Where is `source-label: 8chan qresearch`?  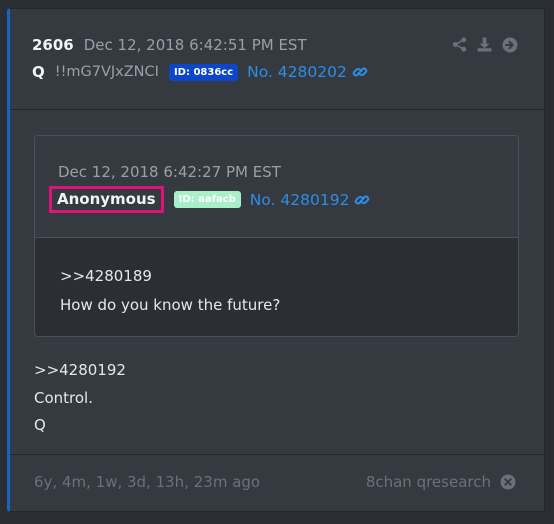 source-label: 8chan qresearch is located at coordinates (428, 482).